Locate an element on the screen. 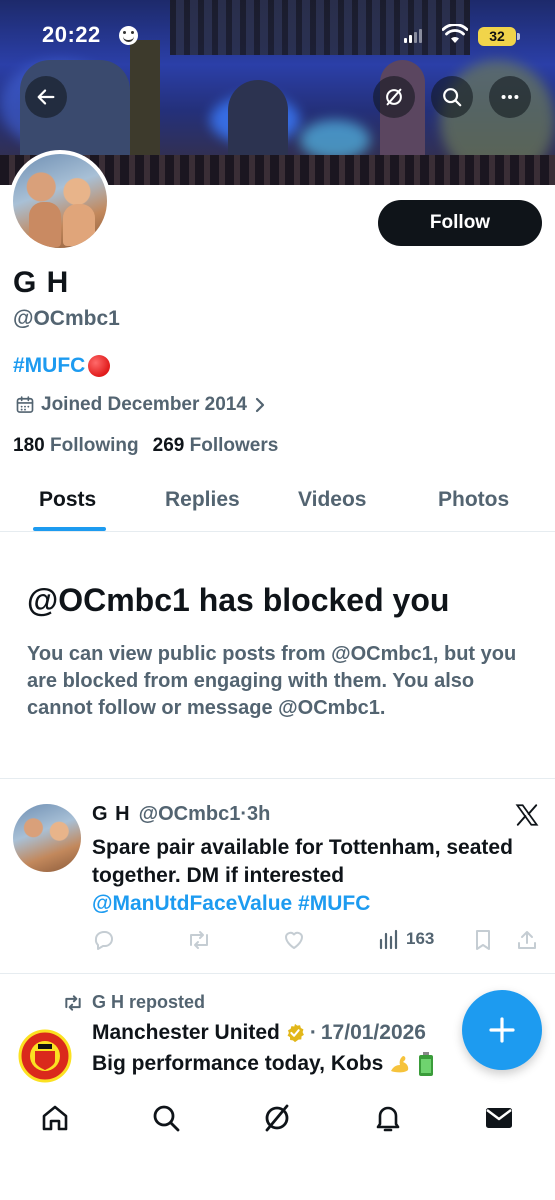  post-time: 3h is located at coordinates (258, 814).